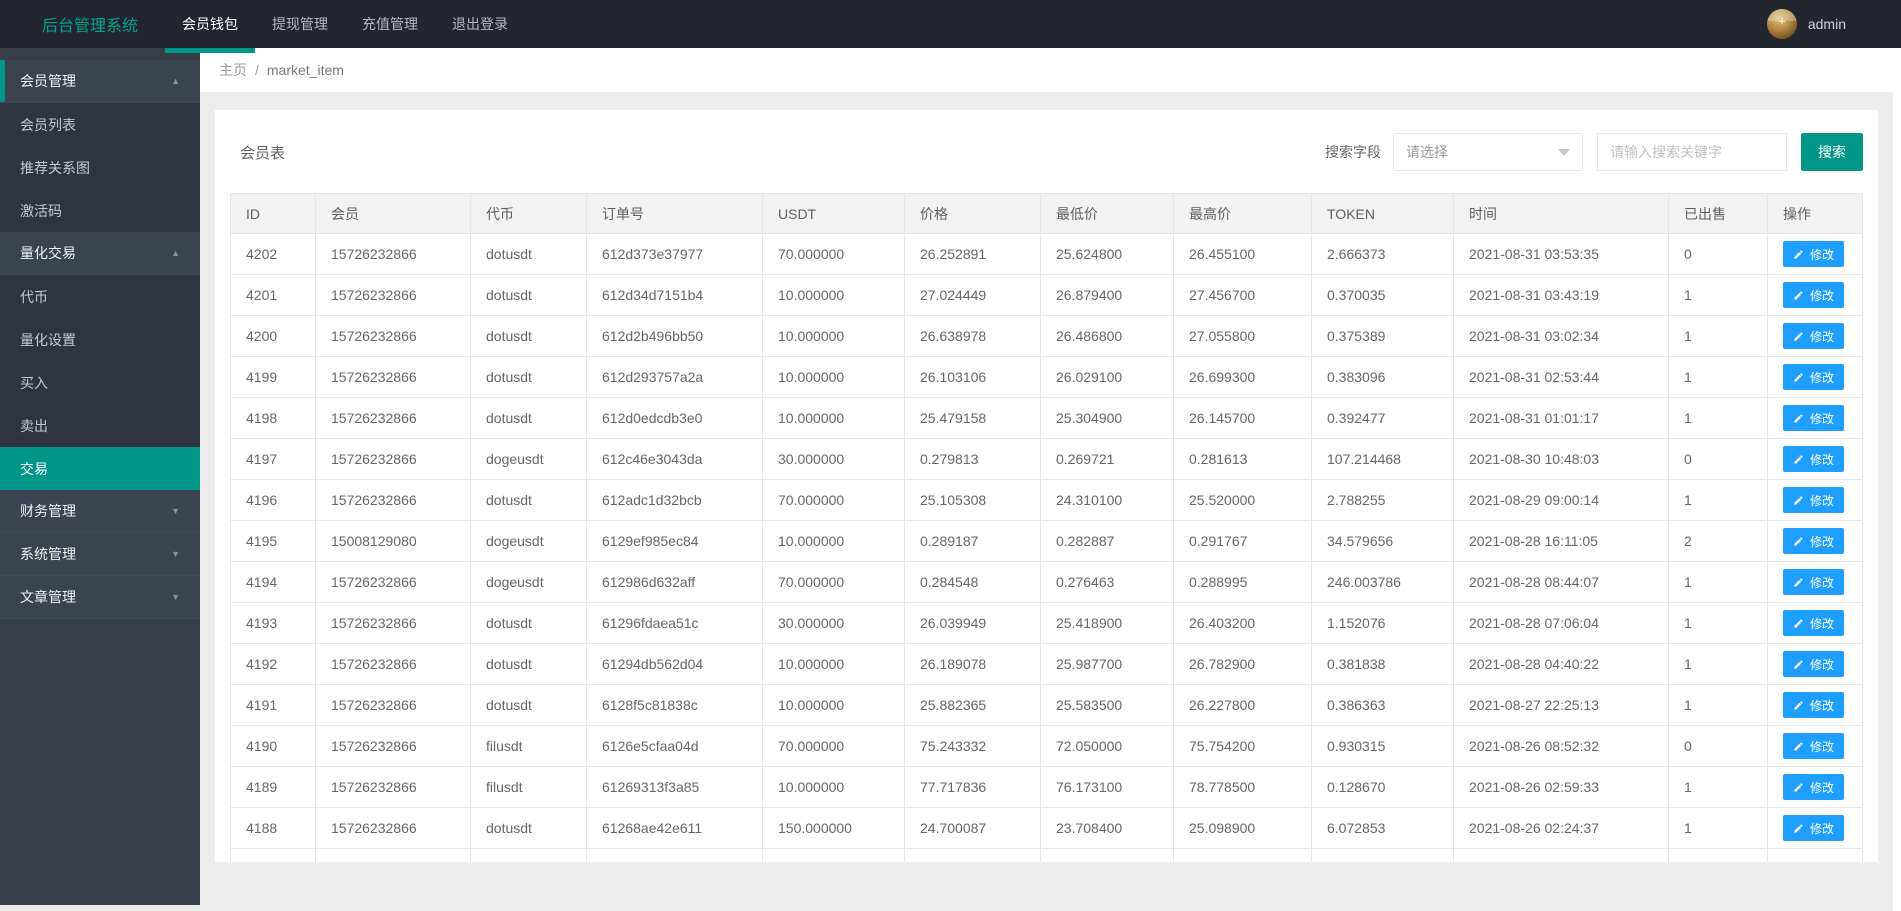 The image size is (1901, 911). What do you see at coordinates (1353, 152) in the screenshot?
I see `search-field-label: 搜索字段` at bounding box center [1353, 152].